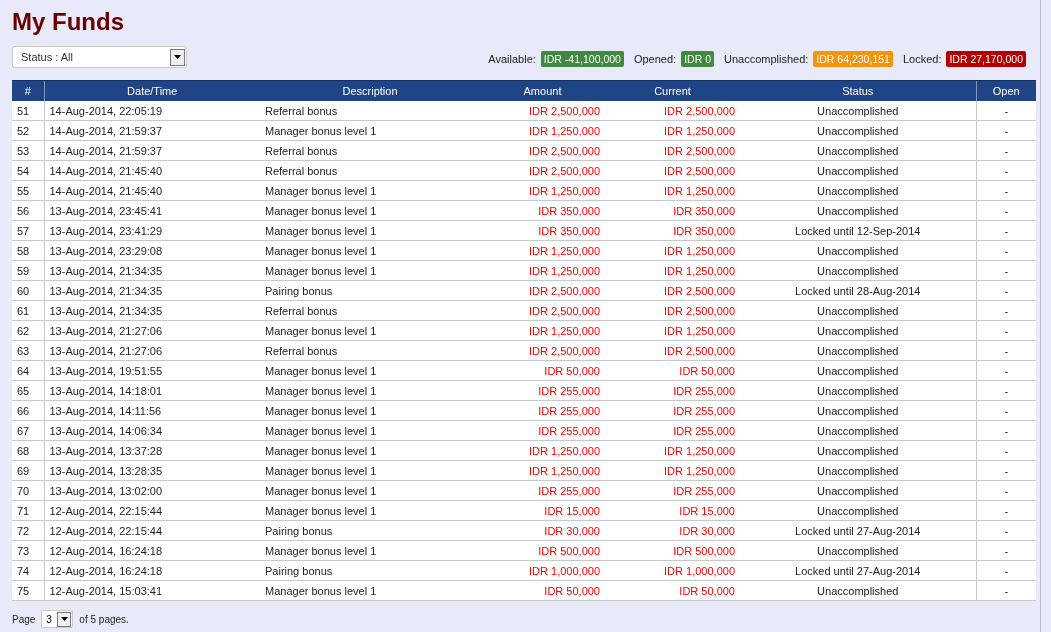 The width and height of the screenshot is (1051, 632). What do you see at coordinates (858, 290) in the screenshot?
I see `table-cell: Locked until 28-Aug-2014` at bounding box center [858, 290].